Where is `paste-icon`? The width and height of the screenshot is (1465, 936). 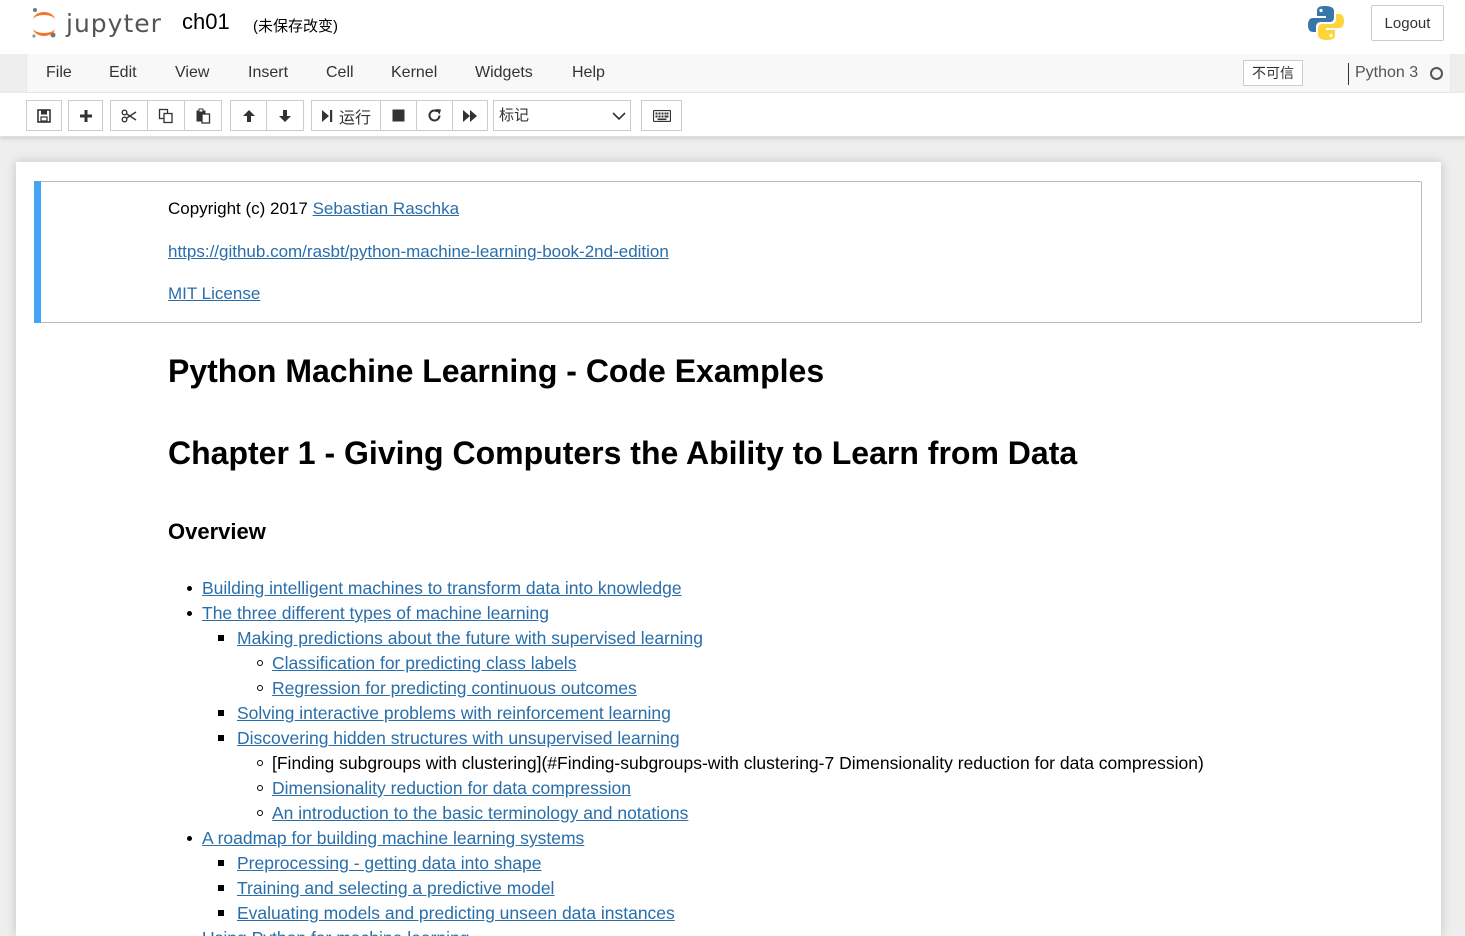
paste-icon is located at coordinates (203, 116).